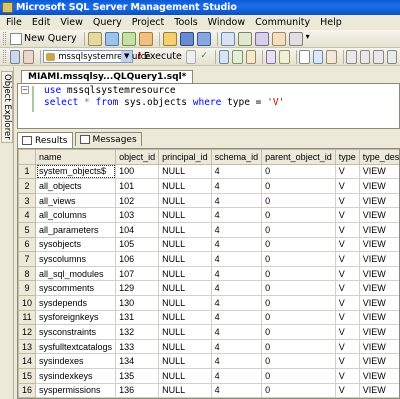  I want to click on object-explorer-icon, so click(244, 38).